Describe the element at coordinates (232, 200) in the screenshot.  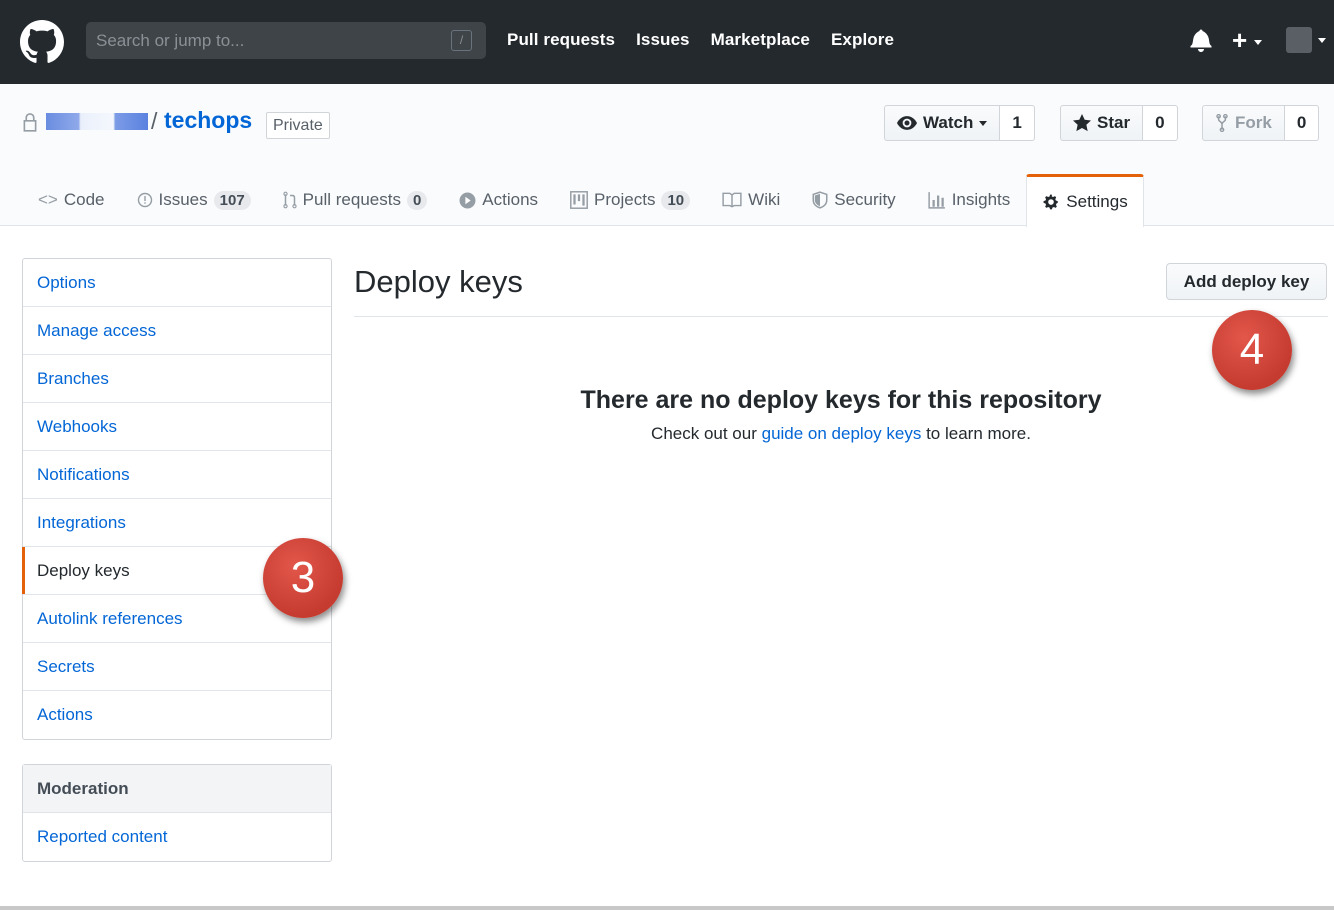
I see `issues-counter: 107` at that location.